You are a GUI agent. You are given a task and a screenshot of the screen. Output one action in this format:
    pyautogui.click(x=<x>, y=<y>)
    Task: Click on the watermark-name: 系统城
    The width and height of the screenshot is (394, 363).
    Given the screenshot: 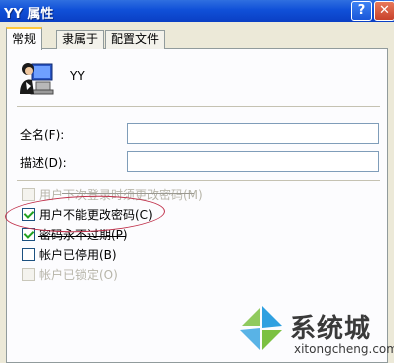 What is the action you would take?
    pyautogui.click(x=331, y=329)
    